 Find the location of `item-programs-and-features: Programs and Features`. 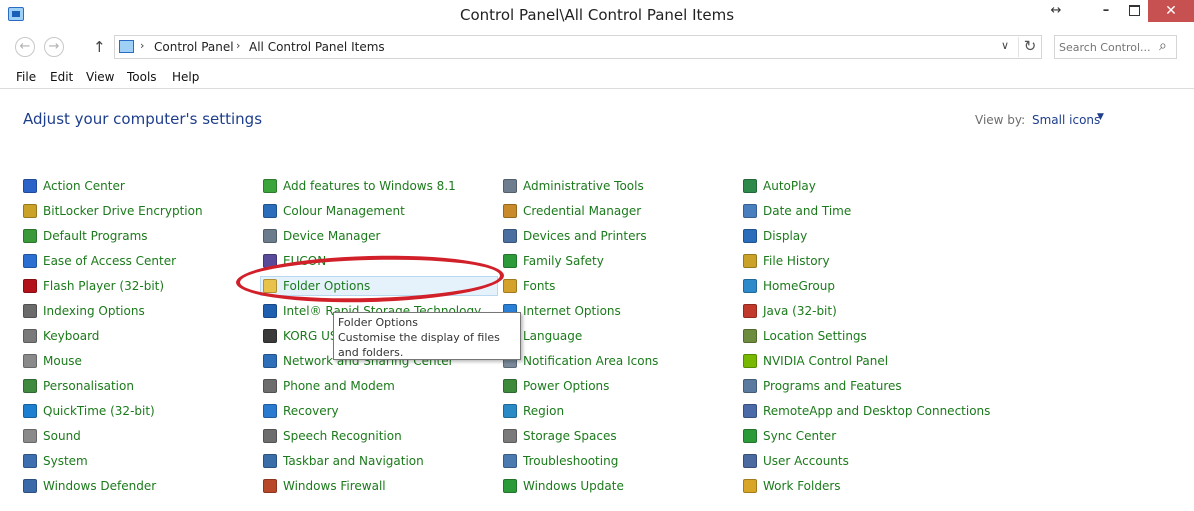

item-programs-and-features: Programs and Features is located at coordinates (822, 386).